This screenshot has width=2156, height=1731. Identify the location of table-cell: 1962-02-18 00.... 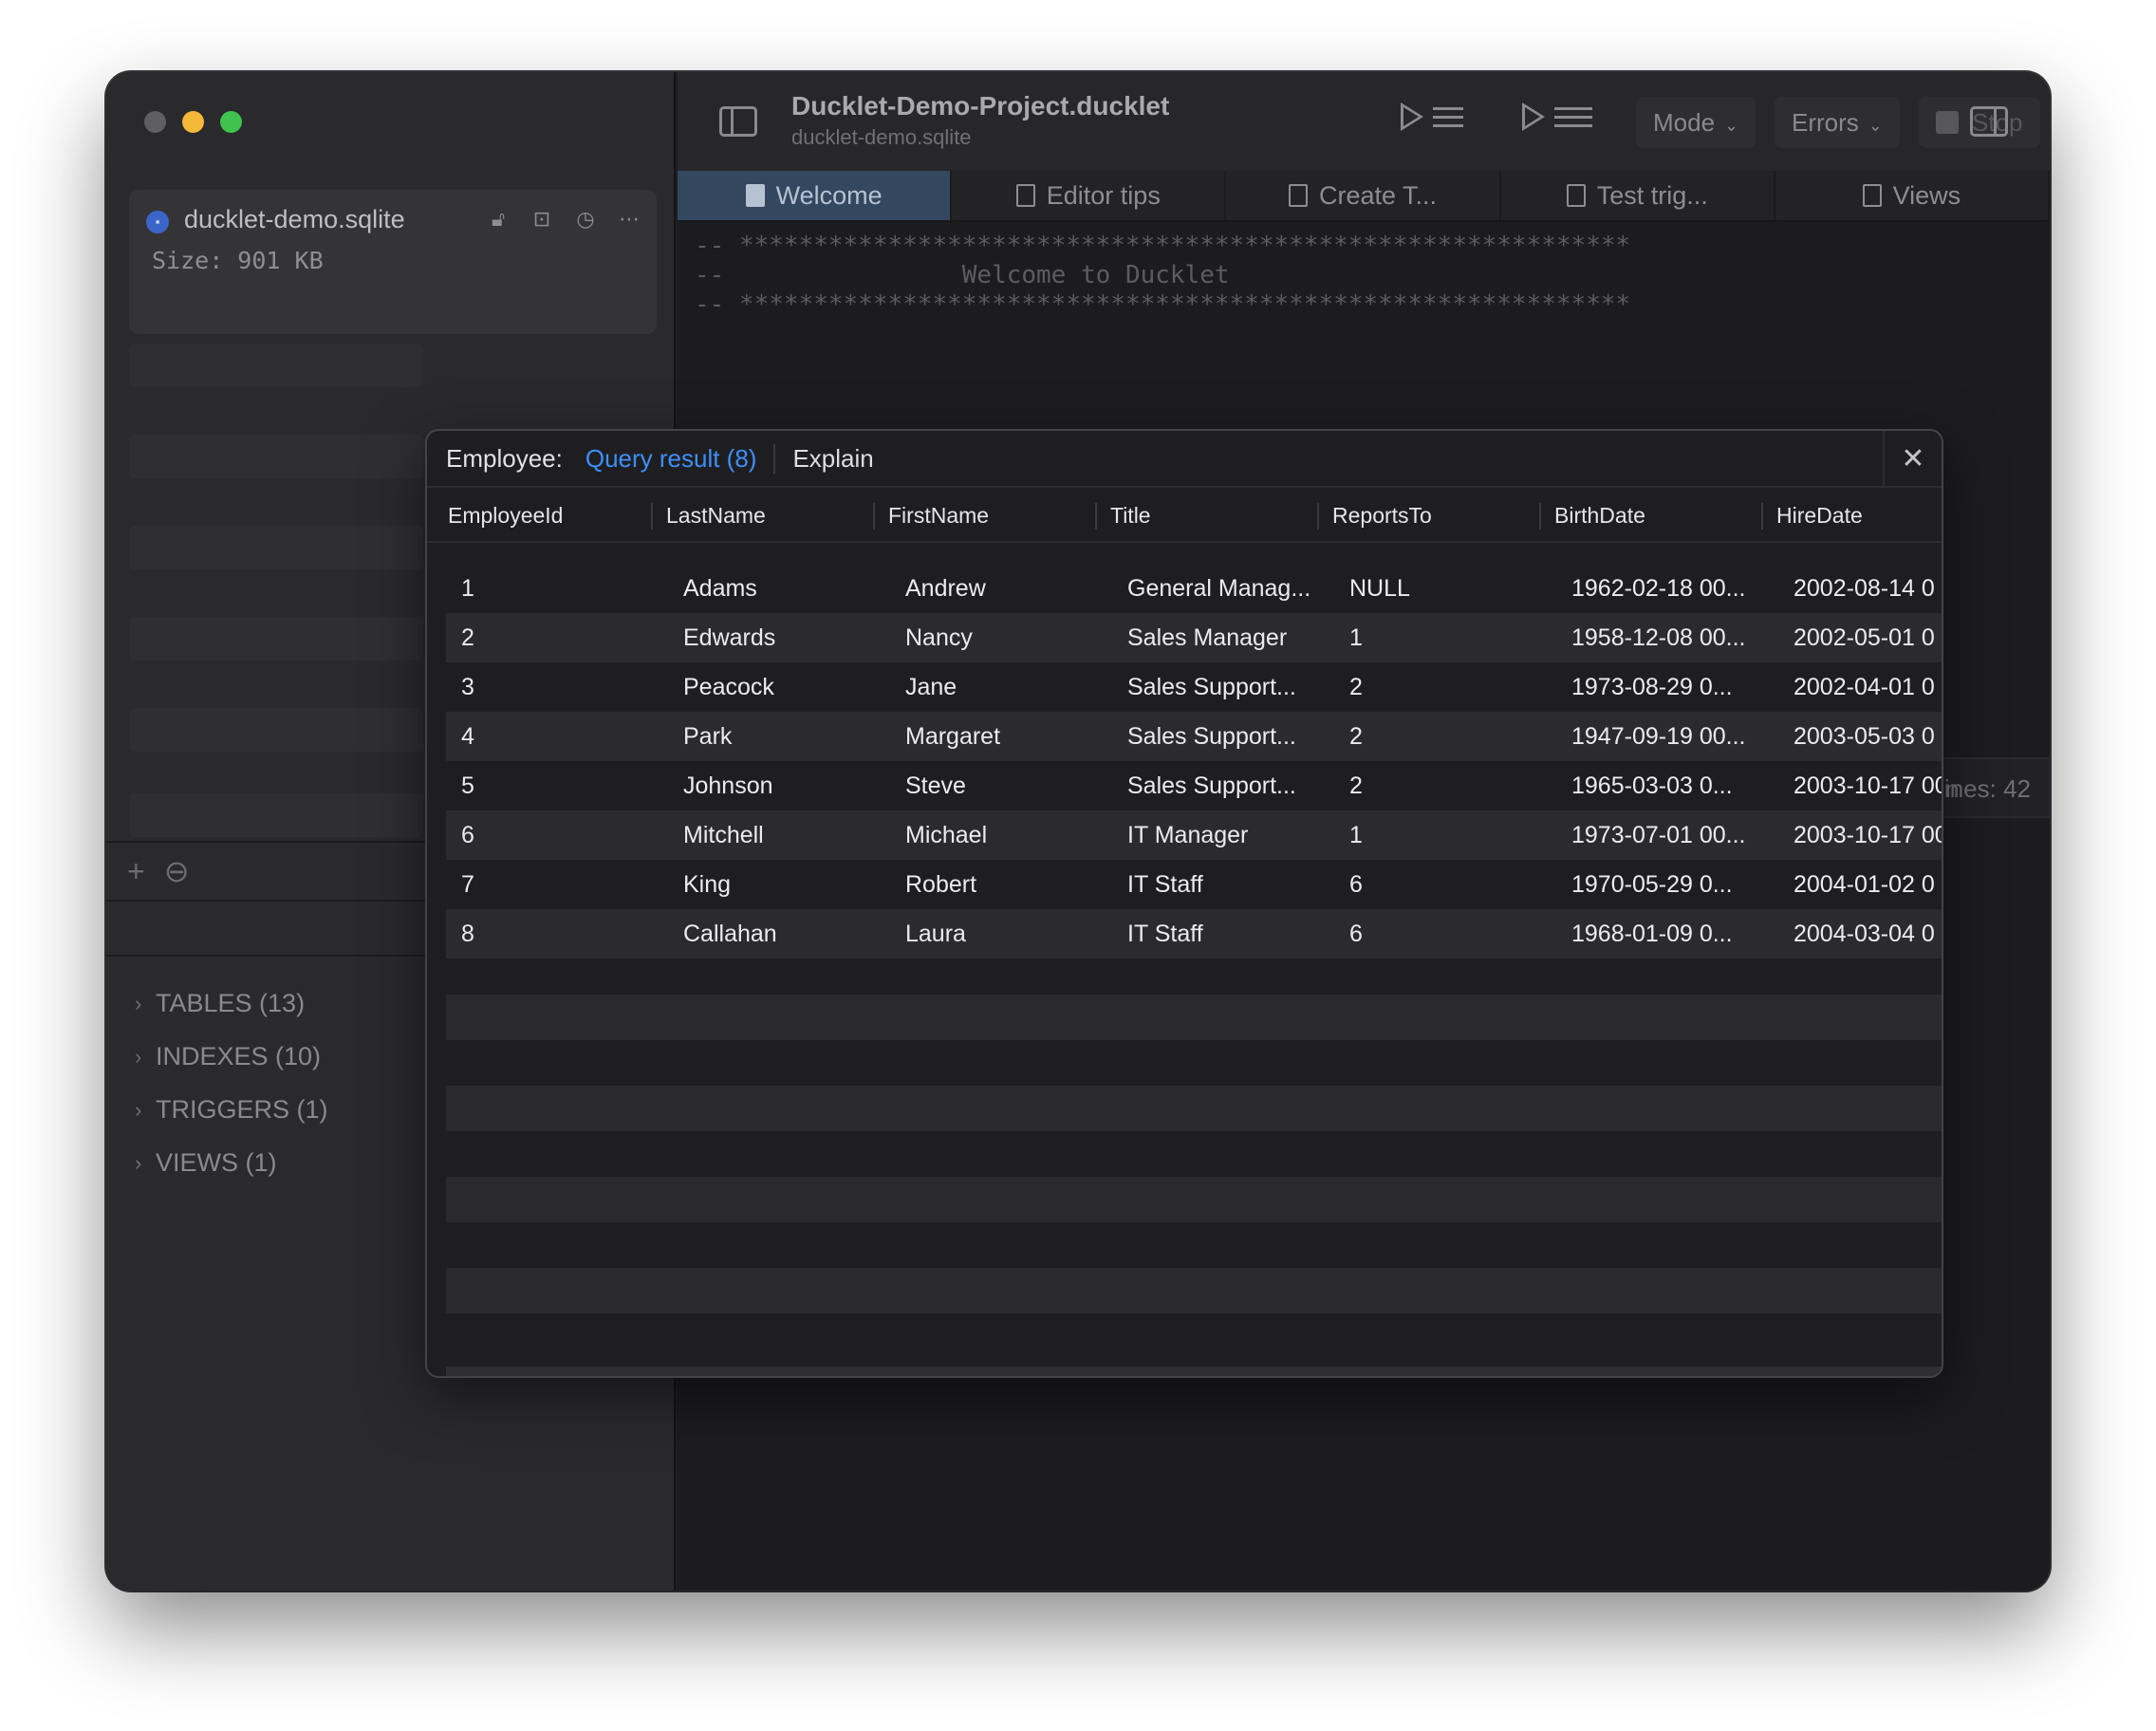
(1658, 588).